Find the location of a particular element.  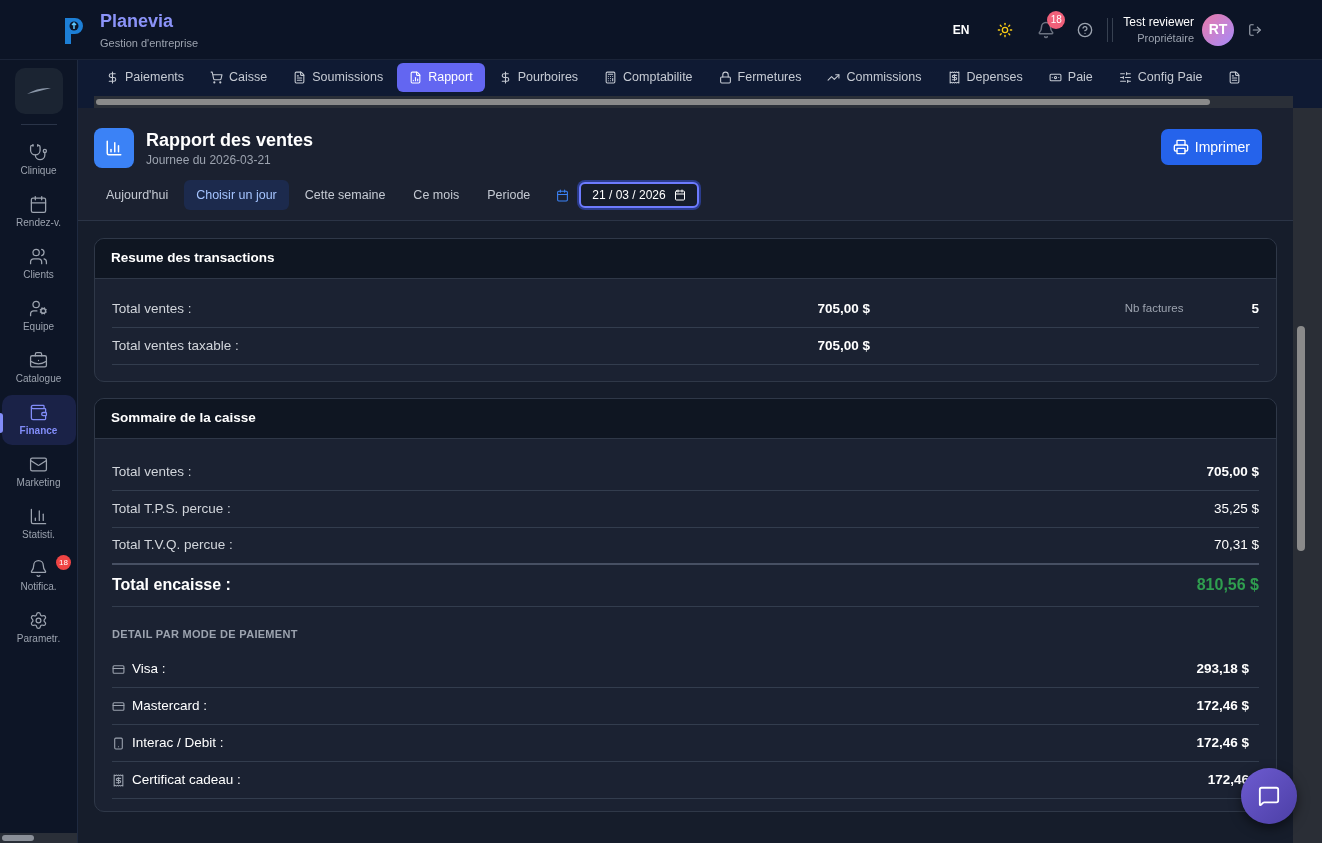

total-label: Total encaisse : is located at coordinates (171, 584).